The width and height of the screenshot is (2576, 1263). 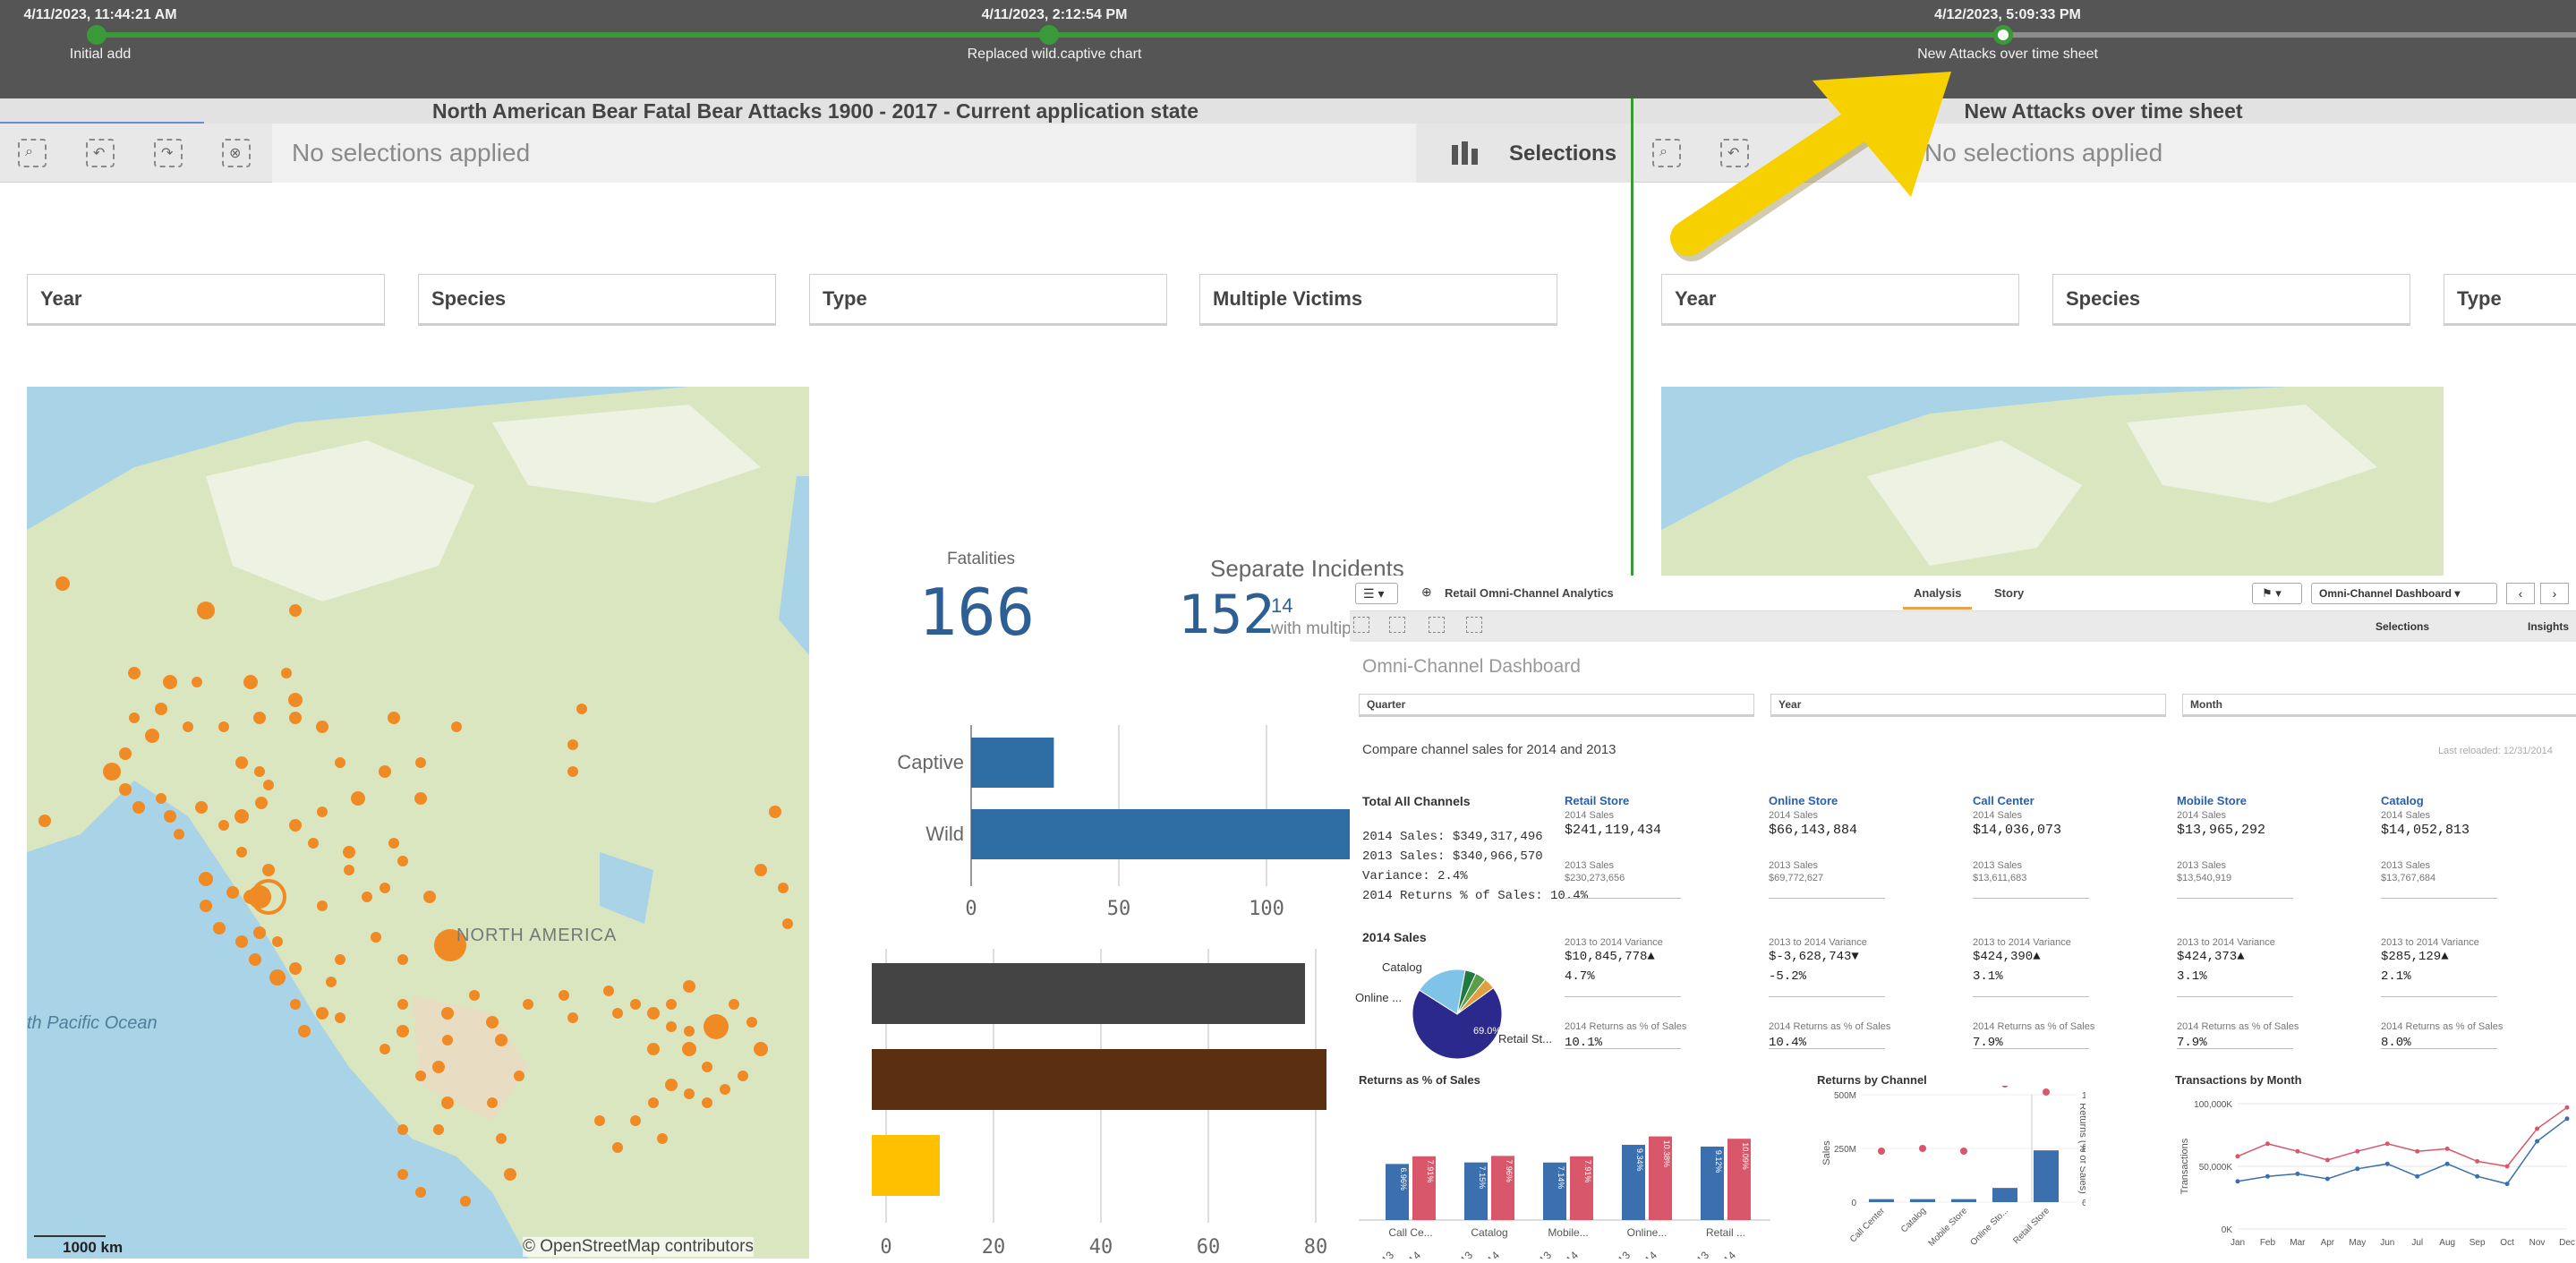 What do you see at coordinates (1938, 598) in the screenshot?
I see `tab-analysis: Analysis` at bounding box center [1938, 598].